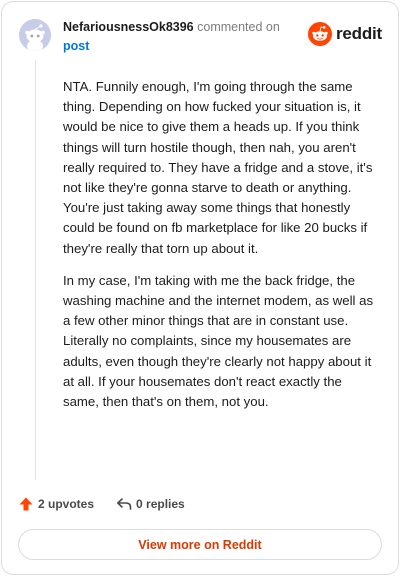  I want to click on username: NefariousnessOk8396, so click(128, 27).